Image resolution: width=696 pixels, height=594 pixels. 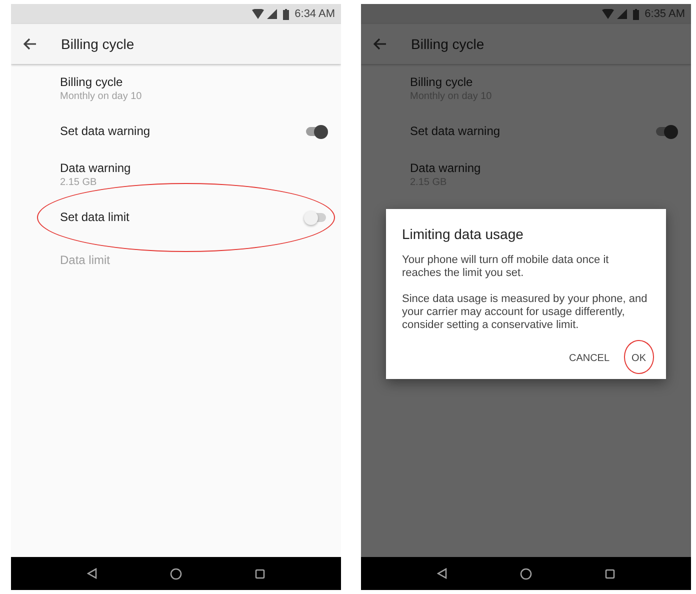 I want to click on dialog-message: Your phone will turn off mobile data once it reaches the limit you set., so click(x=506, y=267).